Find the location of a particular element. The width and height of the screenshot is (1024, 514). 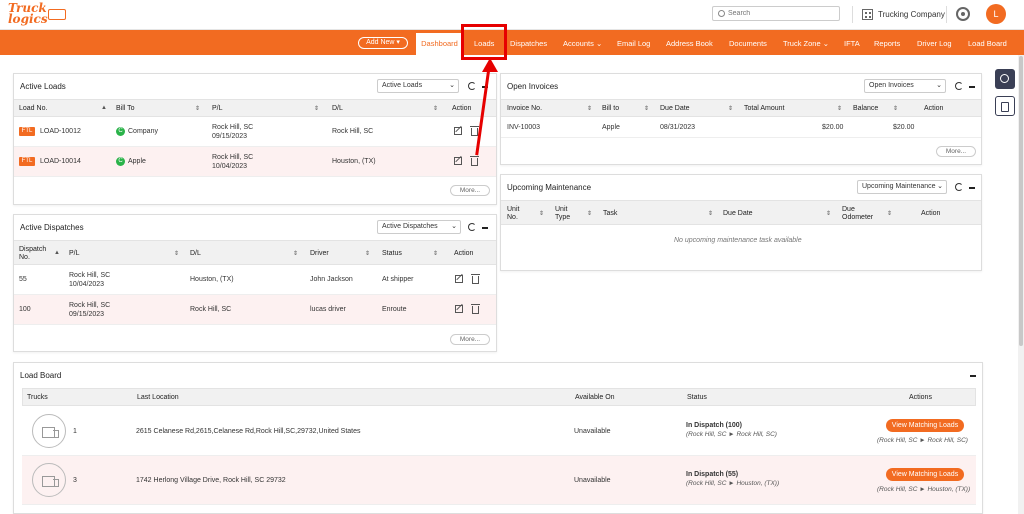

col-status: Status is located at coordinates (392, 253).